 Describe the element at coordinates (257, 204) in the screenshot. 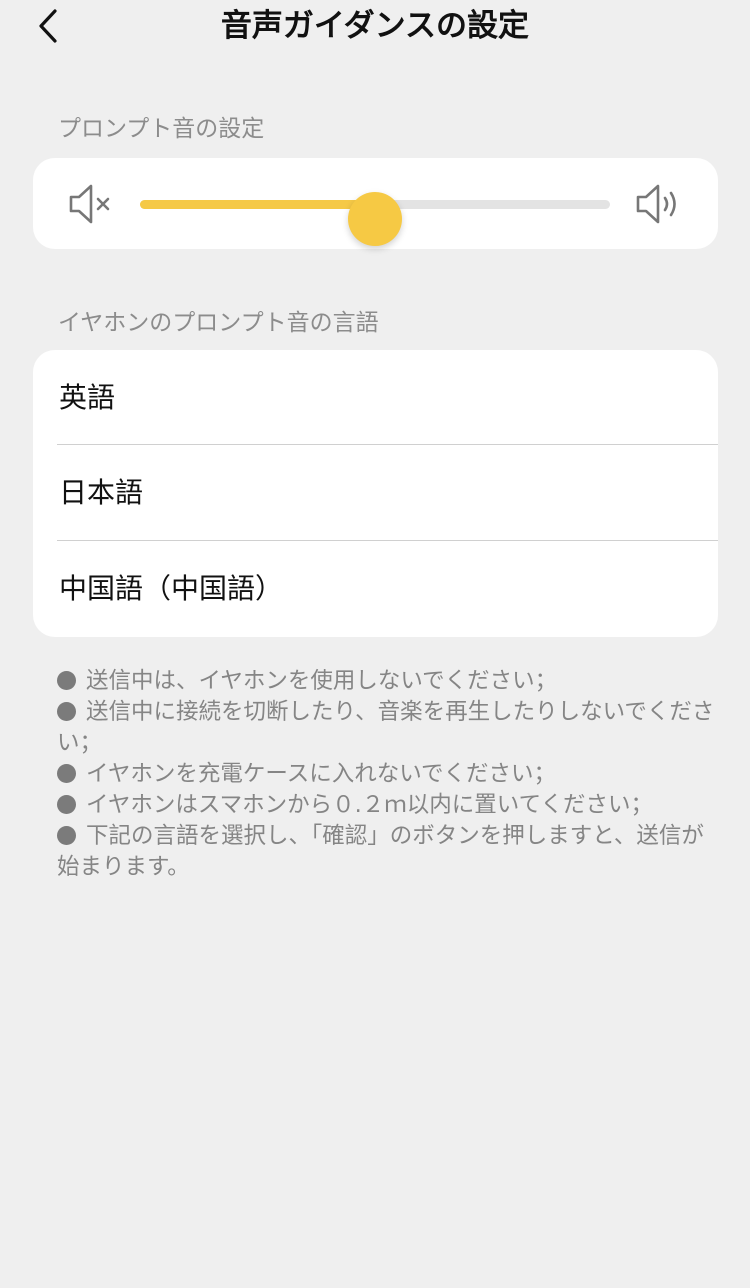

I see `slider-fill` at that location.